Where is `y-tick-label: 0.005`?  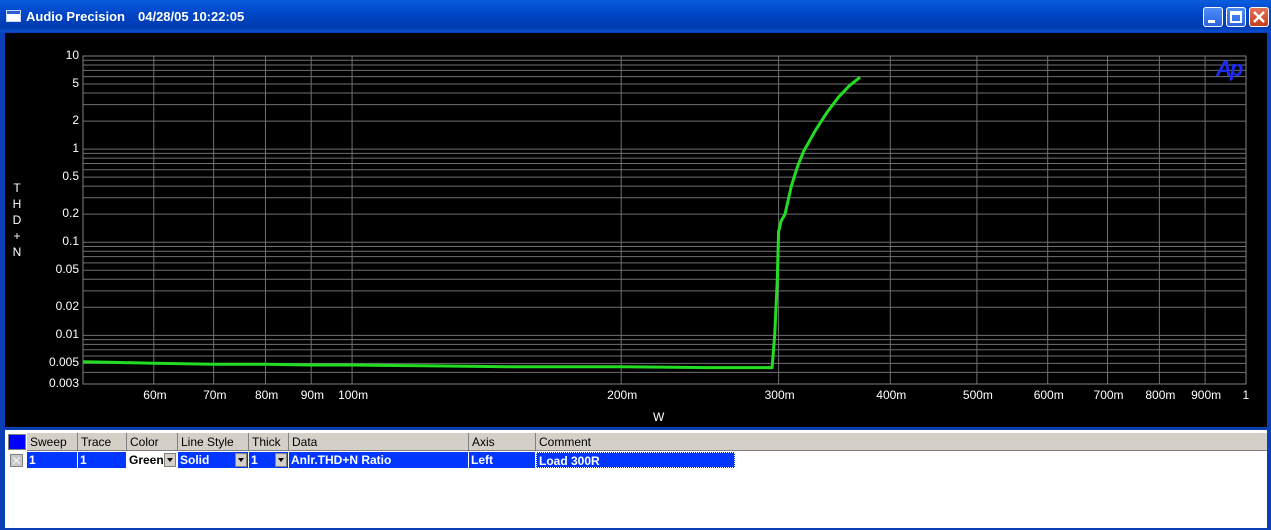 y-tick-label: 0.005 is located at coordinates (63, 362).